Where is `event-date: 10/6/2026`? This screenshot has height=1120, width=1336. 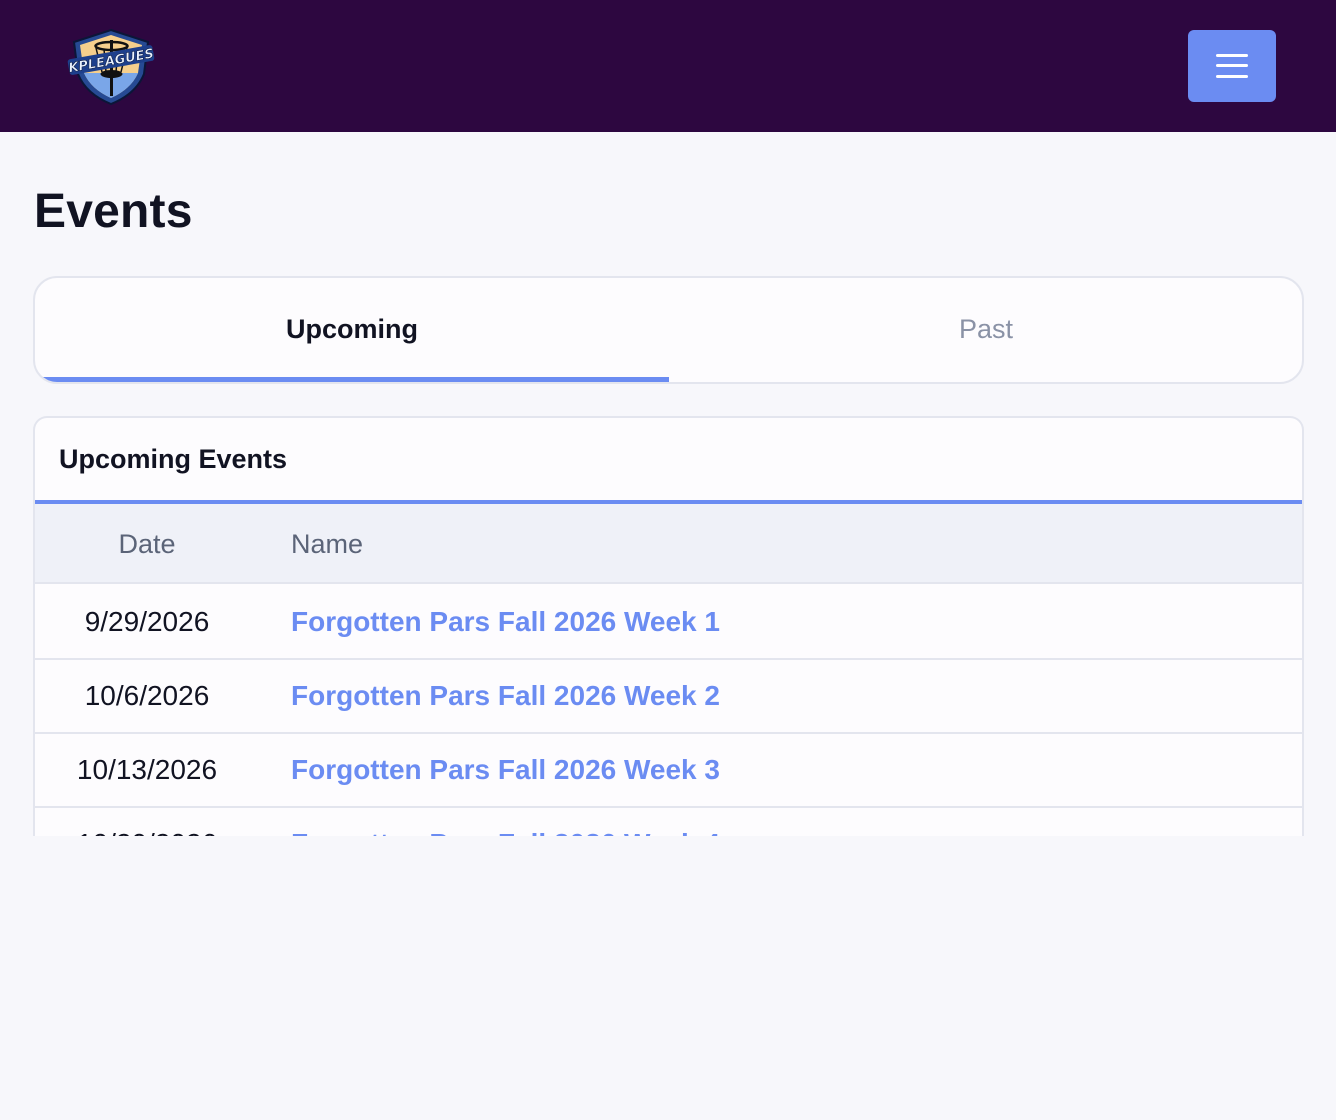
event-date: 10/6/2026 is located at coordinates (147, 695).